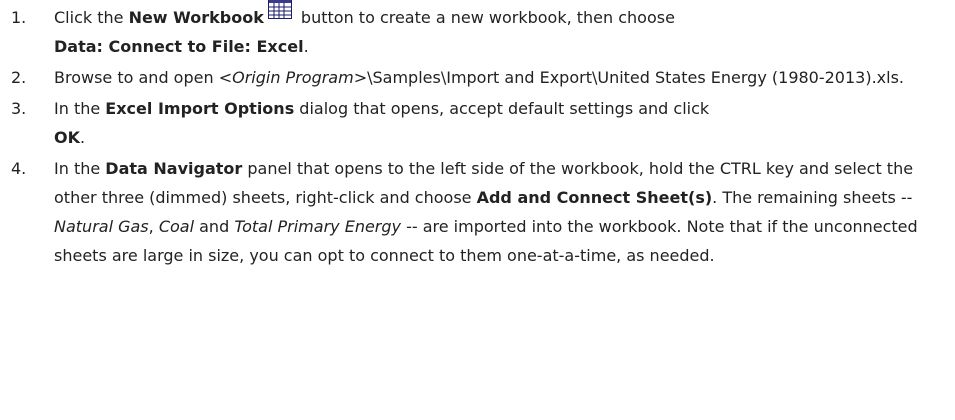 This screenshot has width=955, height=420. I want to click on step-text: Browse to and open <, so click(143, 77).